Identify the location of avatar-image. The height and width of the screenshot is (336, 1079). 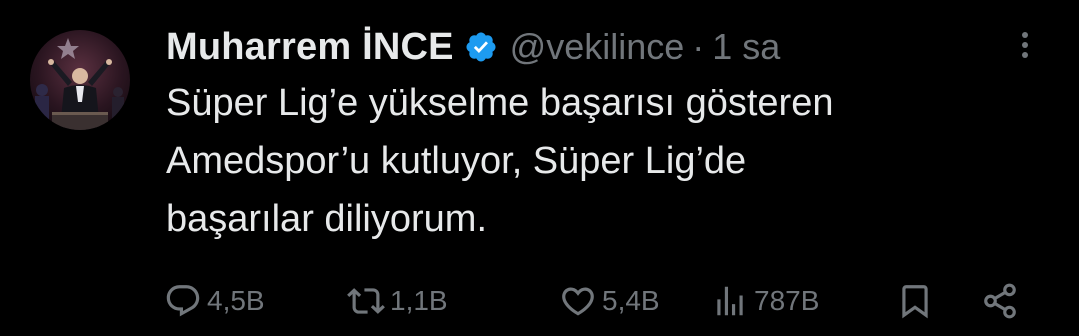
(80, 80).